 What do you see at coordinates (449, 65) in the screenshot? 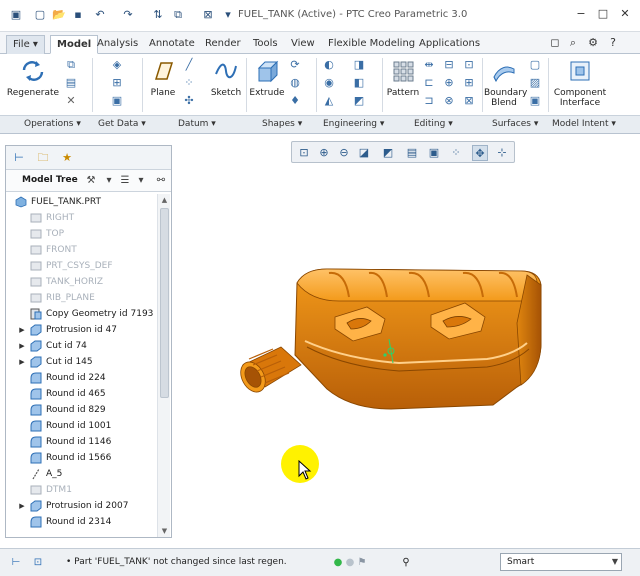
I see `trim-icon: ⊟` at bounding box center [449, 65].